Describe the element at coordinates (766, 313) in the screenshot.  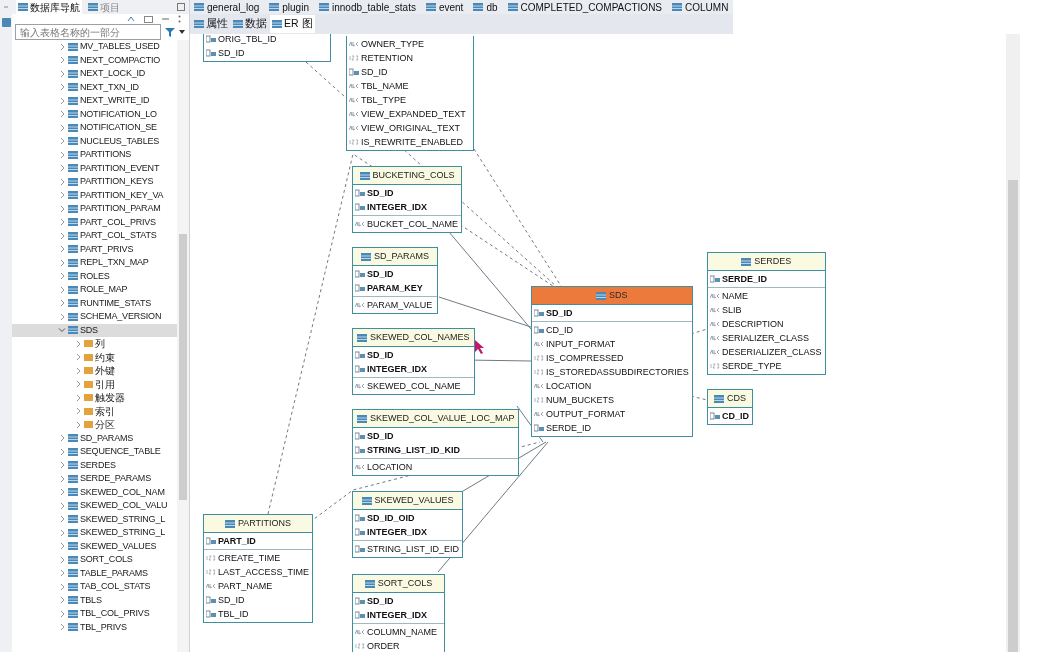
I see `entity-card: SERDES SERDE_ID NAME SLIB DESCRIPTION SERIALIZER_CLASS DESERIALIZER_CLASS SERDE_TYPE` at that location.